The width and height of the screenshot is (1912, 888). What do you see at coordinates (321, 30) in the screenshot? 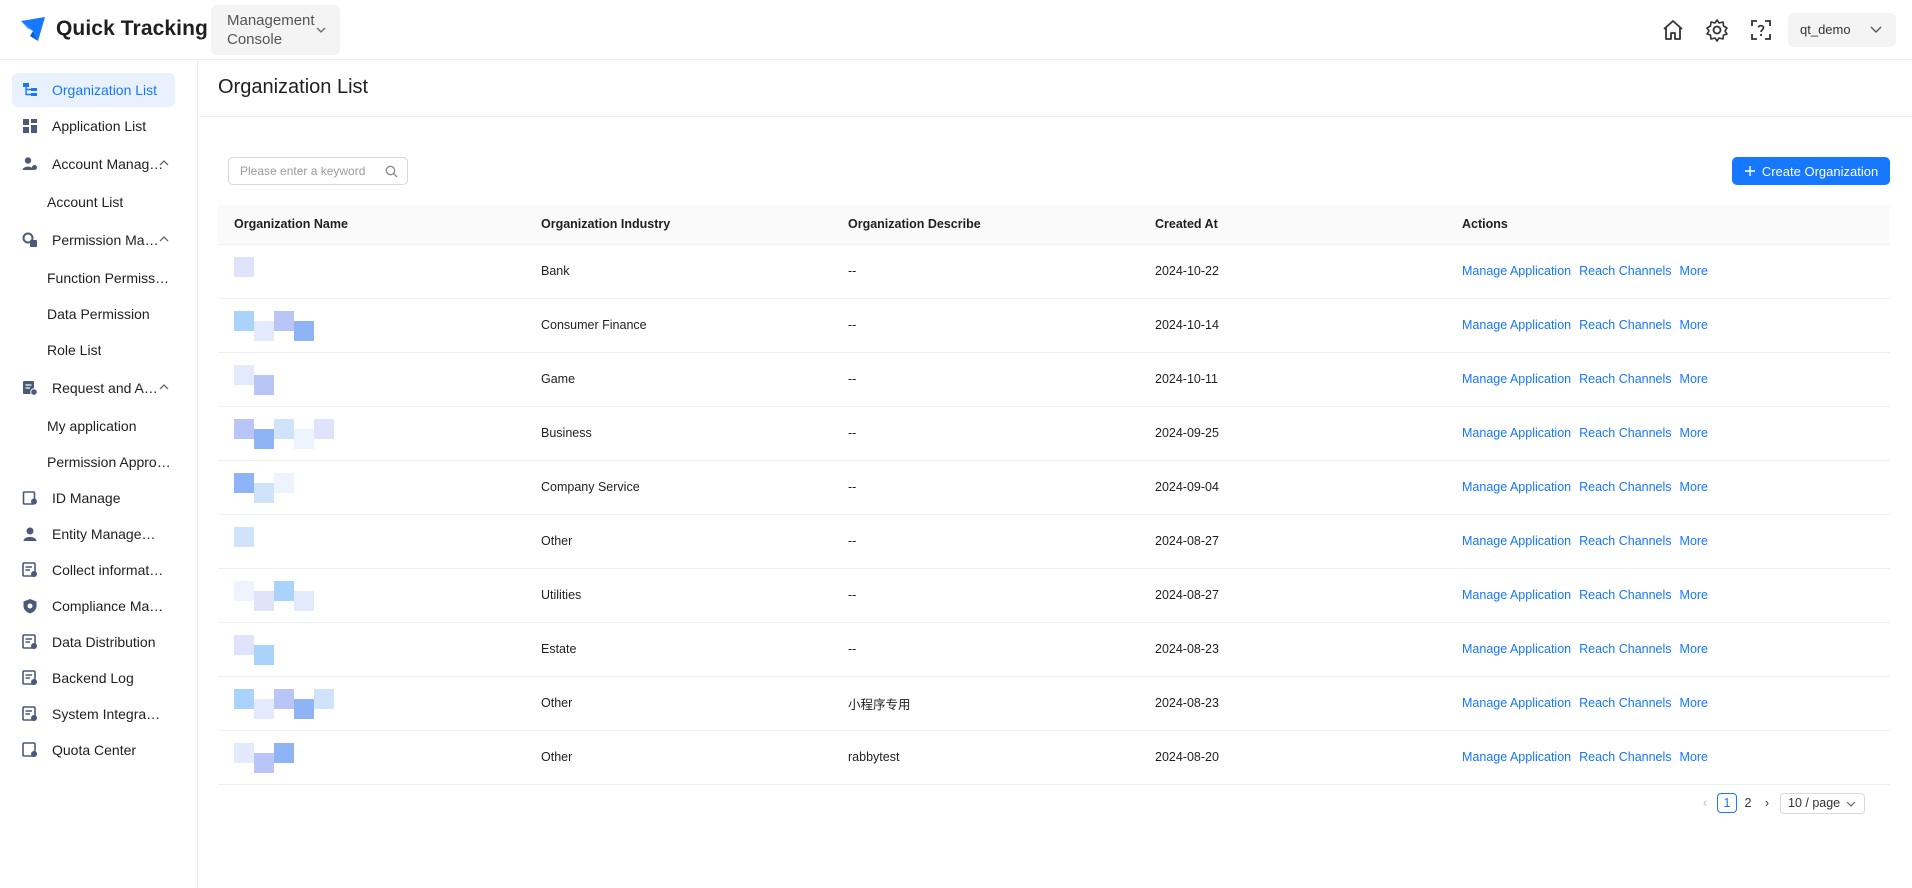
I see `chevron-down-icon` at bounding box center [321, 30].